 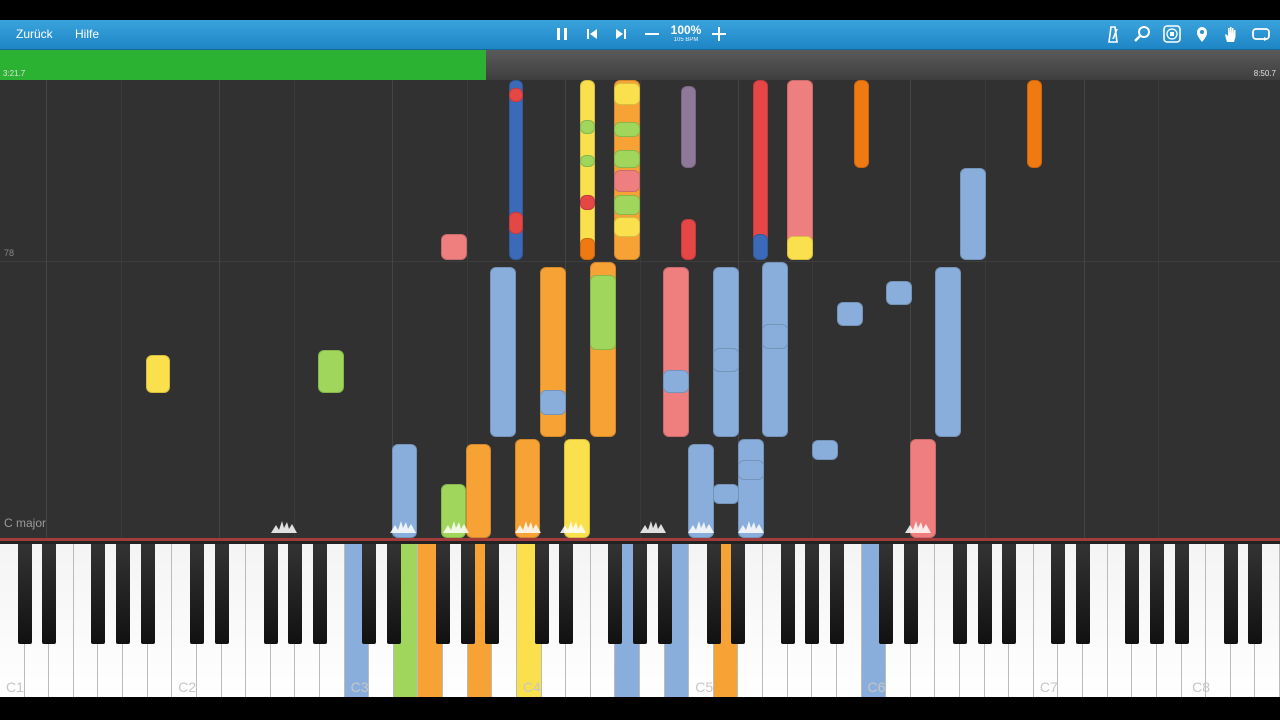 What do you see at coordinates (25, 523) in the screenshot?
I see `key-signature-label: C major` at bounding box center [25, 523].